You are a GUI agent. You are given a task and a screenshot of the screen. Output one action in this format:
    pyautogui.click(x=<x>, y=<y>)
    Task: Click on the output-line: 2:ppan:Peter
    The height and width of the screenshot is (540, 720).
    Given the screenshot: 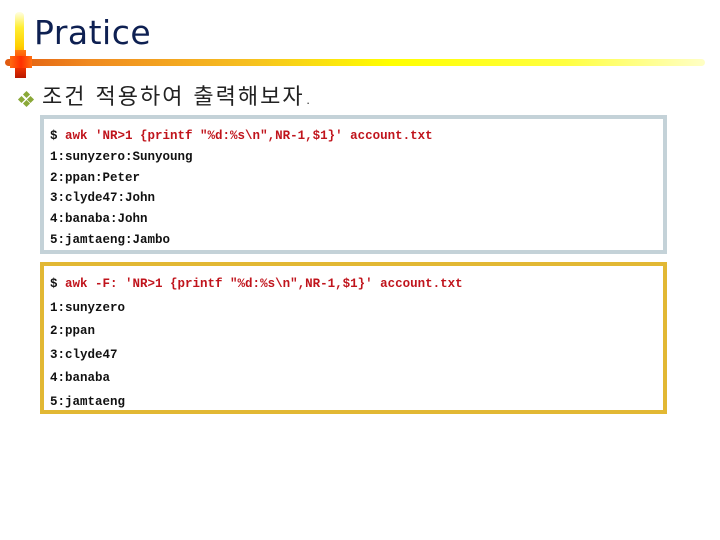 What is the action you would take?
    pyautogui.click(x=95, y=177)
    